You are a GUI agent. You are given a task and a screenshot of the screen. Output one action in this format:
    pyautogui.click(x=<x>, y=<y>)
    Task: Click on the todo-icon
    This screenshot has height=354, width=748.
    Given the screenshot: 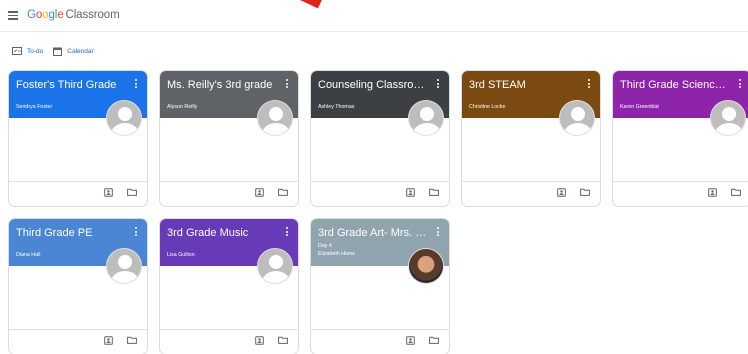 What is the action you would take?
    pyautogui.click(x=17, y=51)
    